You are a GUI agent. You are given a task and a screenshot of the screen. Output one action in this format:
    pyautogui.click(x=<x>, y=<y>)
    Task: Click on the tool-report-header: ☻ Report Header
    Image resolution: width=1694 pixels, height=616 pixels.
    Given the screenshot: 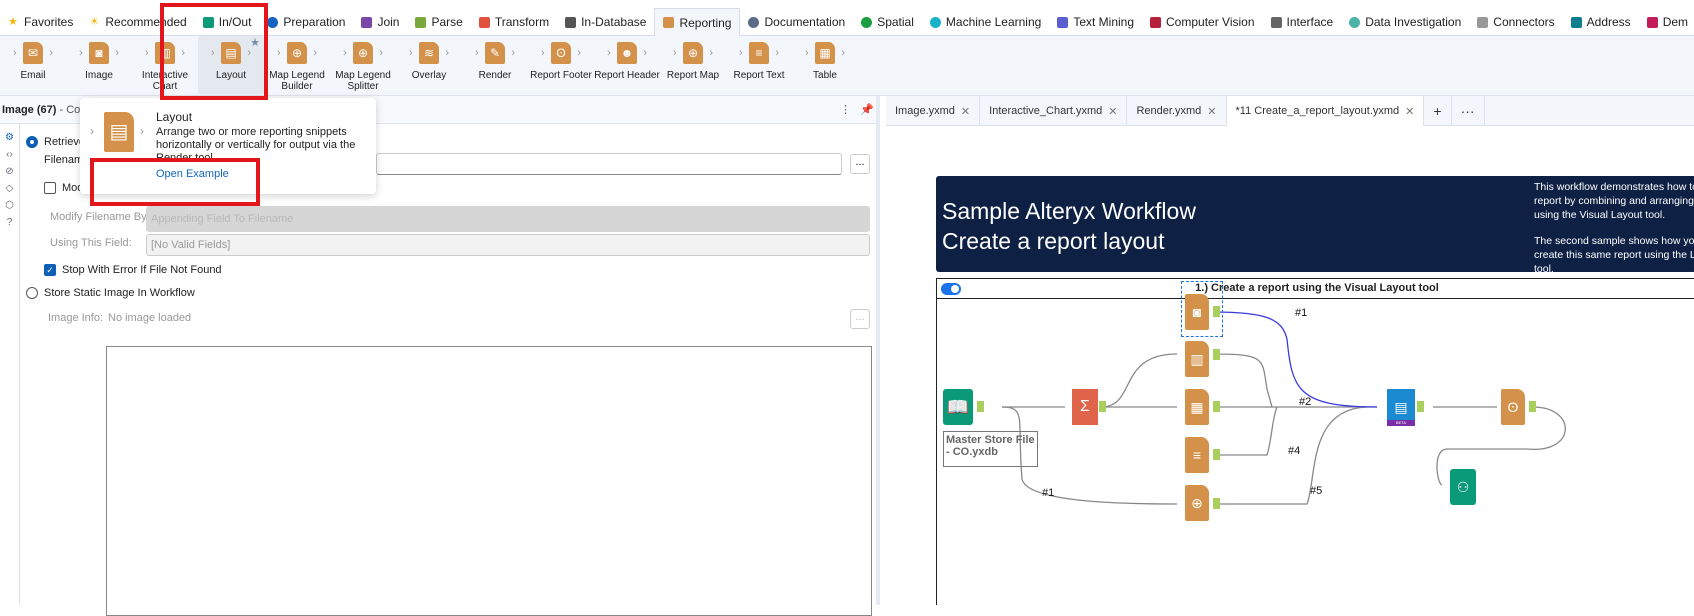 What is the action you would take?
    pyautogui.click(x=627, y=65)
    